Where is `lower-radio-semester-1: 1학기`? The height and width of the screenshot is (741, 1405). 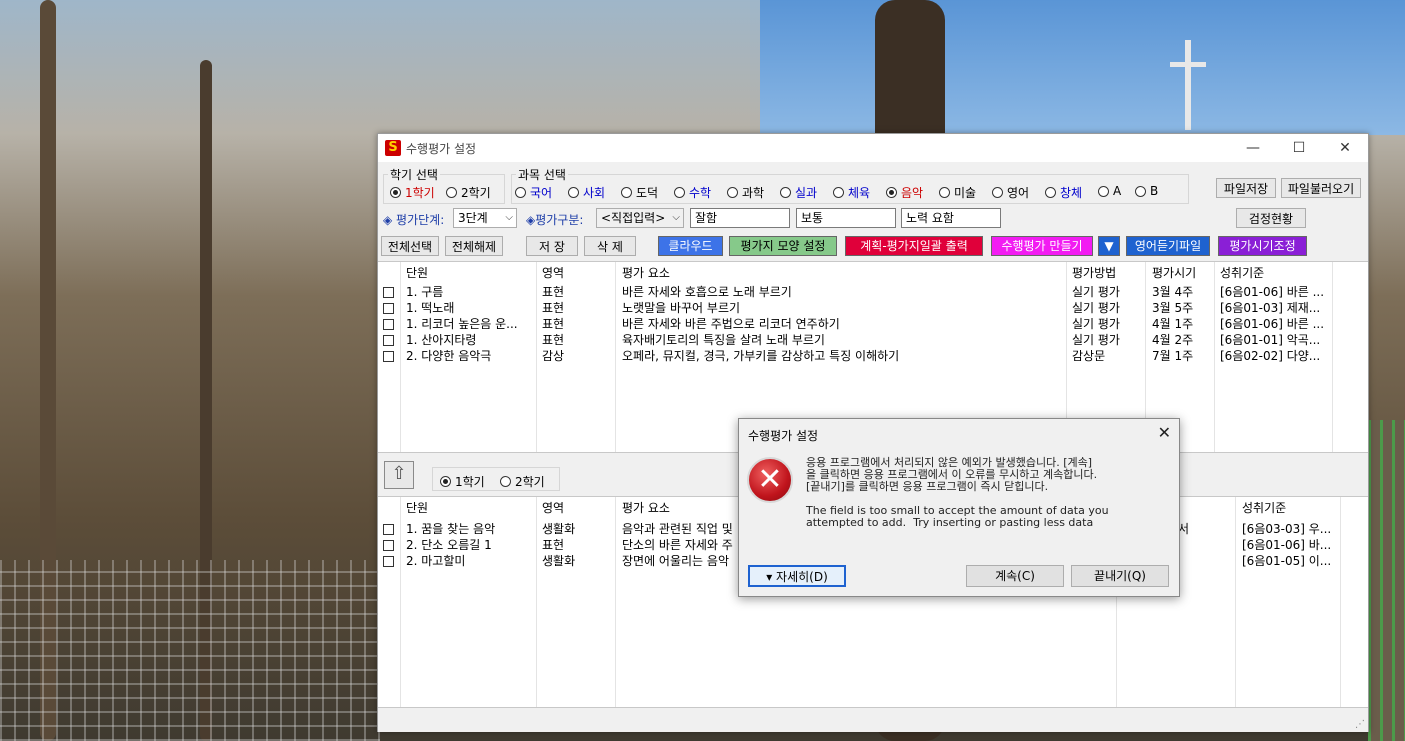
lower-radio-semester-1: 1학기 is located at coordinates (462, 481).